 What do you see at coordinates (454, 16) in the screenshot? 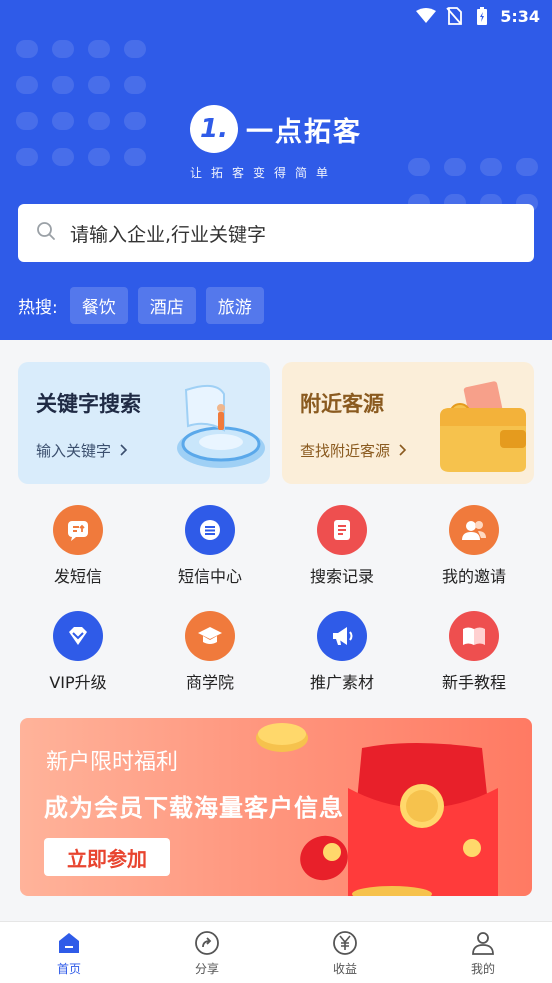
I see `no-sim-icon` at bounding box center [454, 16].